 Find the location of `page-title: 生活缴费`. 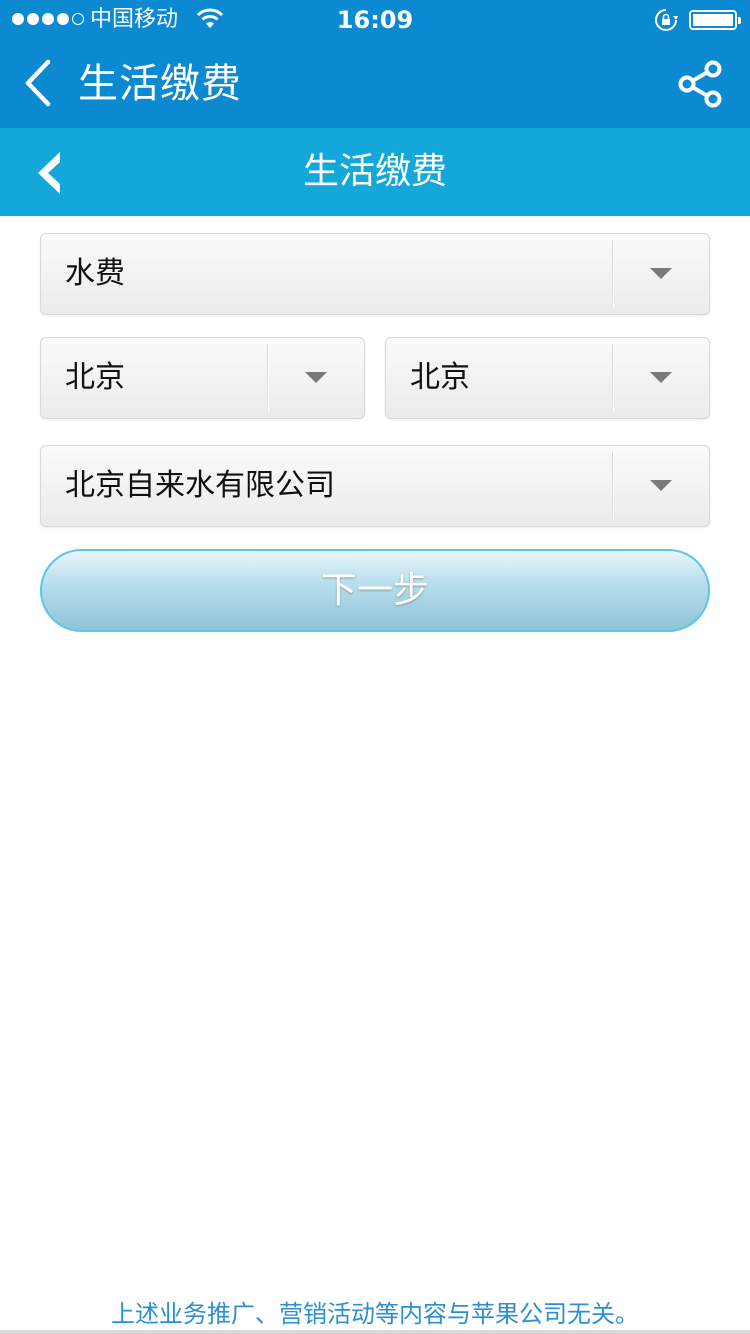

page-title: 生活缴费 is located at coordinates (160, 84).